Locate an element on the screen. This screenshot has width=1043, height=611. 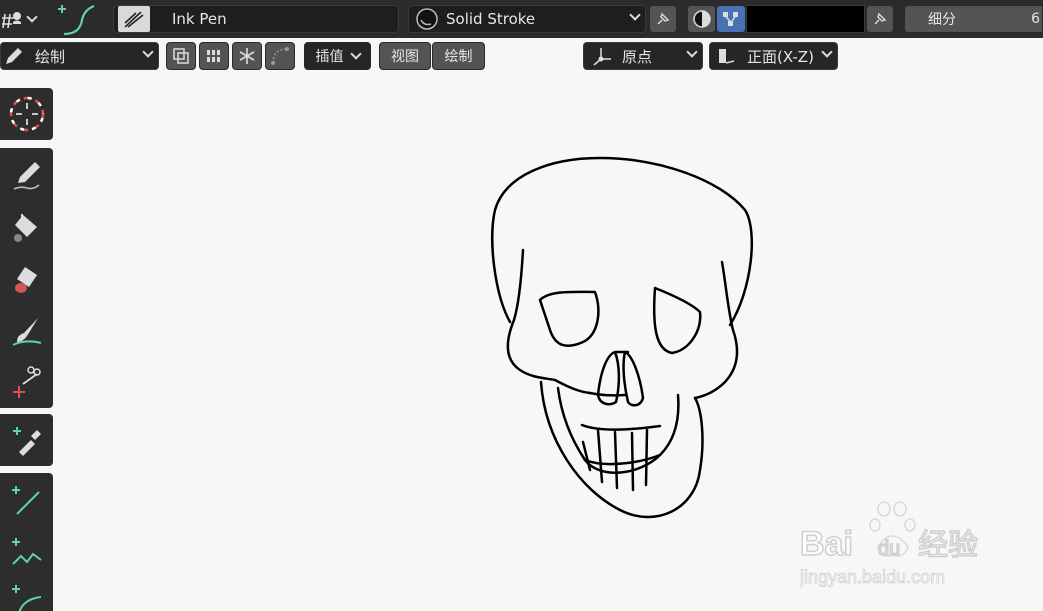
erase-tool is located at coordinates (26, 278).